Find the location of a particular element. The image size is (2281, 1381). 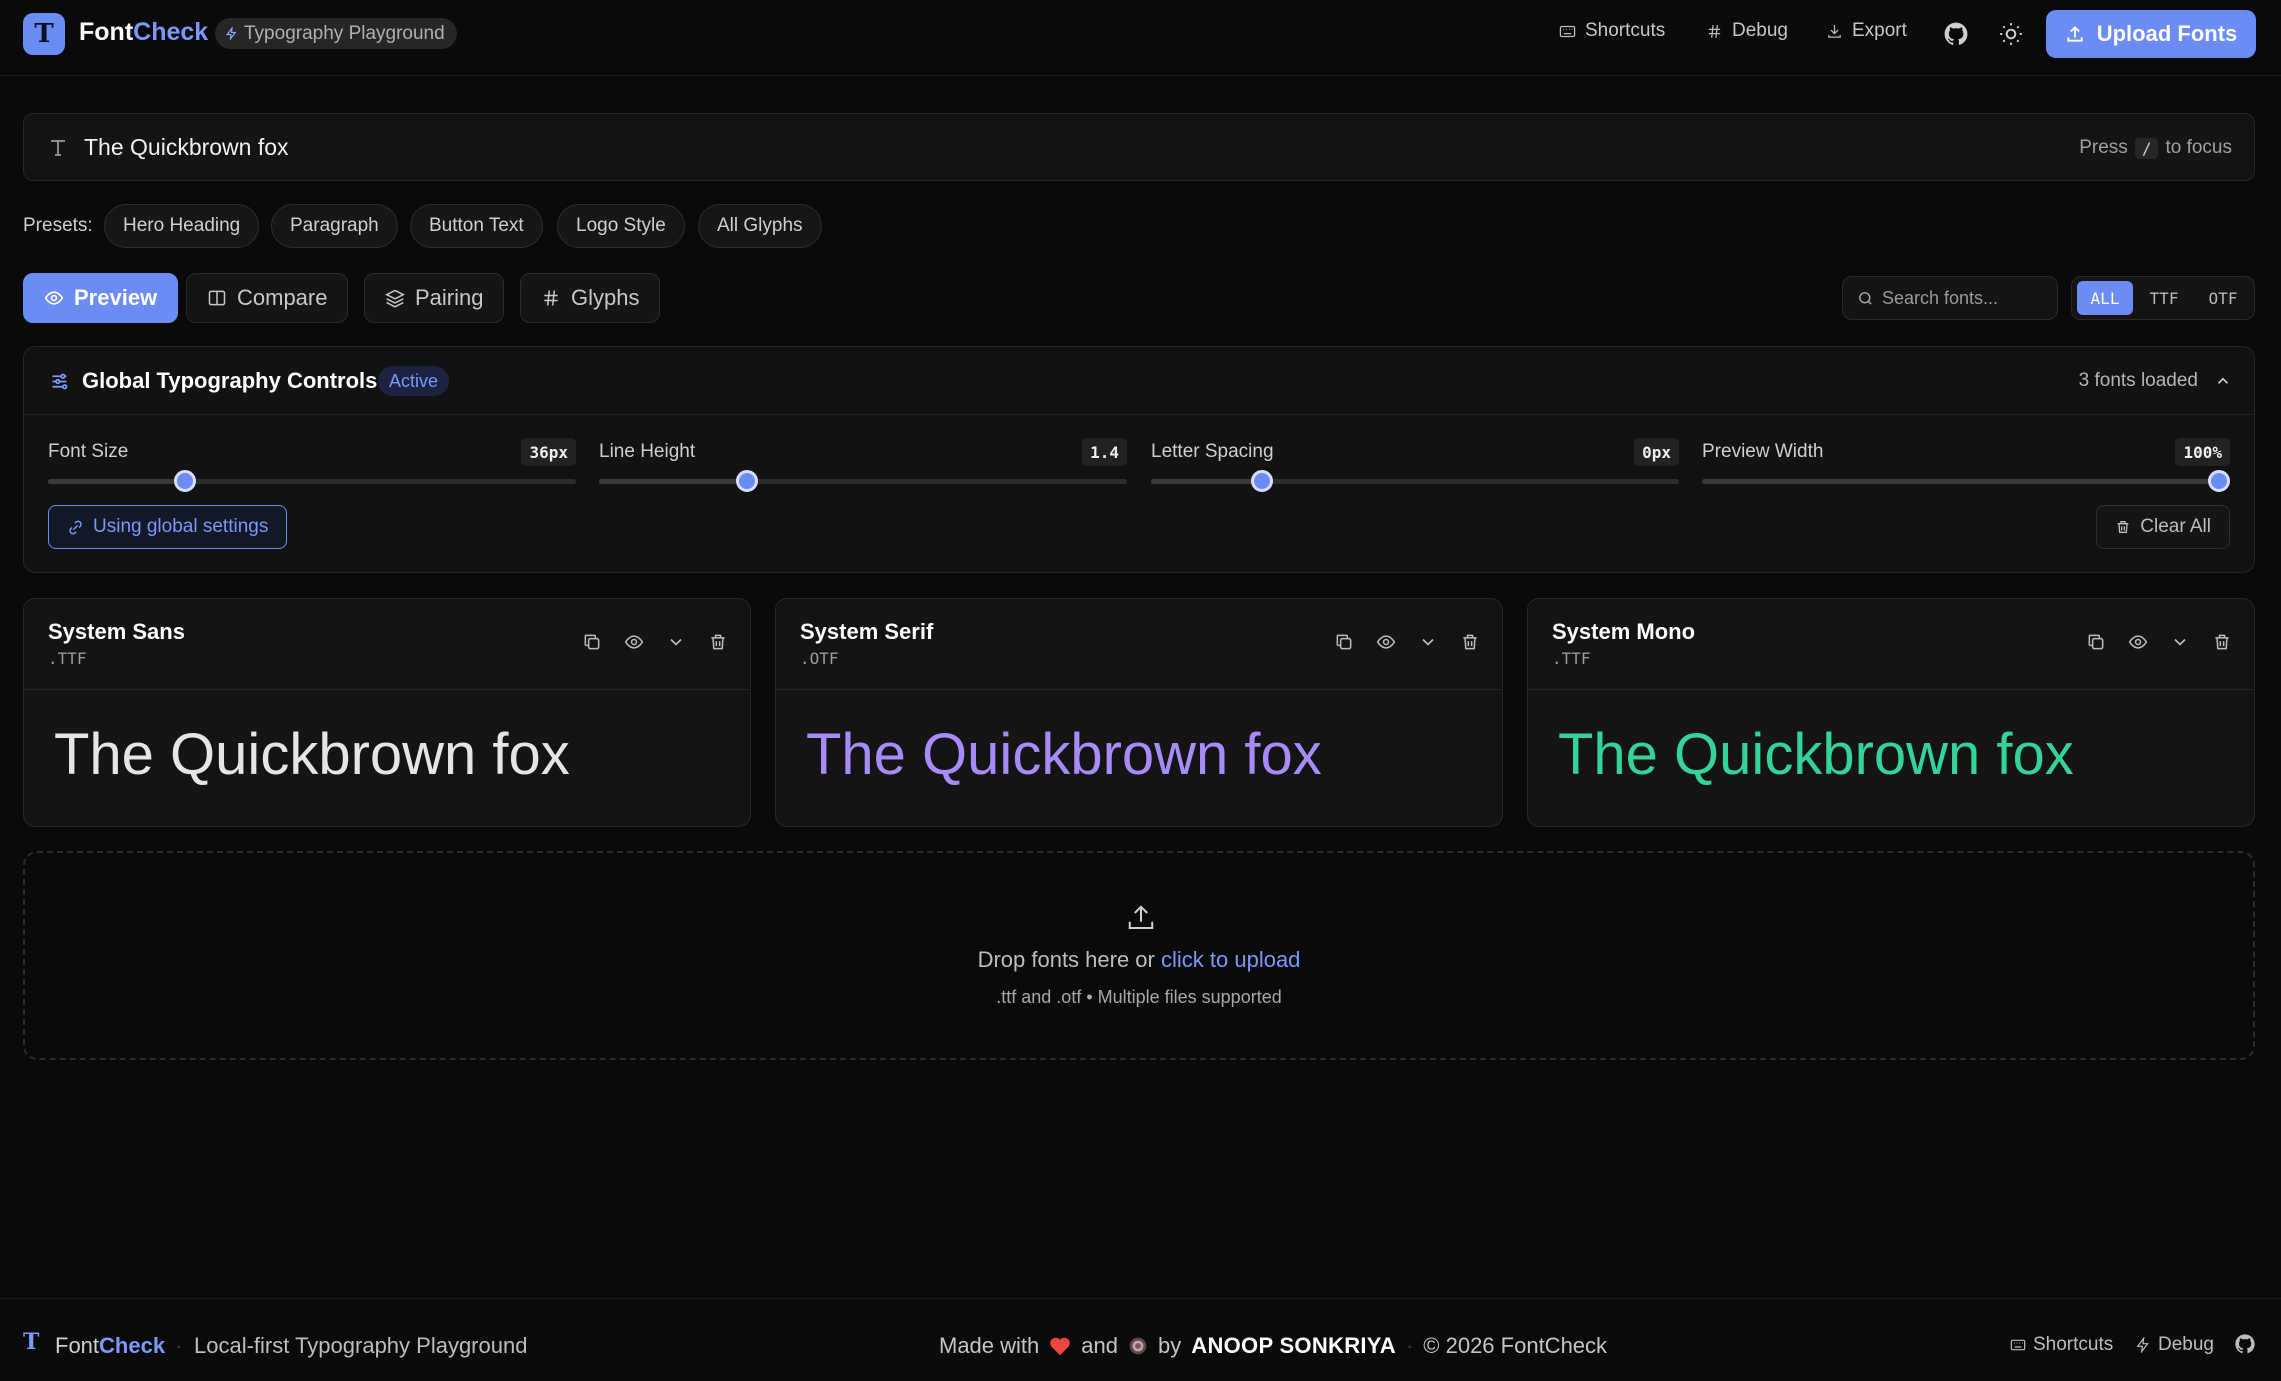

hint-prefix: Press is located at coordinates (2103, 147).